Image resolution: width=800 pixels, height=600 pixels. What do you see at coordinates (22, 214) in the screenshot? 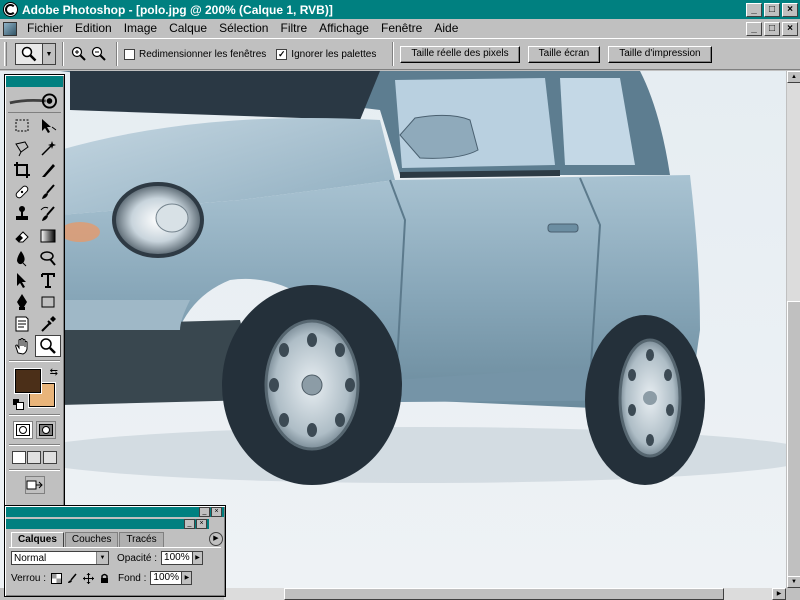
I see `clone-stamp-tool` at bounding box center [22, 214].